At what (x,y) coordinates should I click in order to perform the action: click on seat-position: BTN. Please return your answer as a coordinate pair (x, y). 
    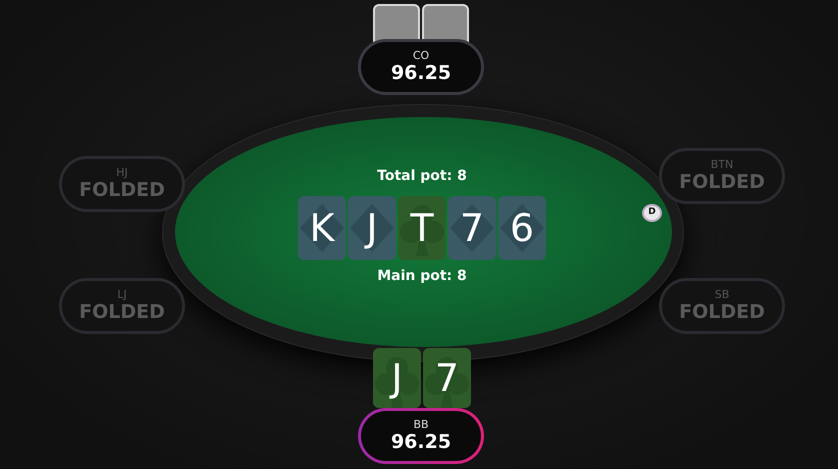
    Looking at the image, I should click on (722, 165).